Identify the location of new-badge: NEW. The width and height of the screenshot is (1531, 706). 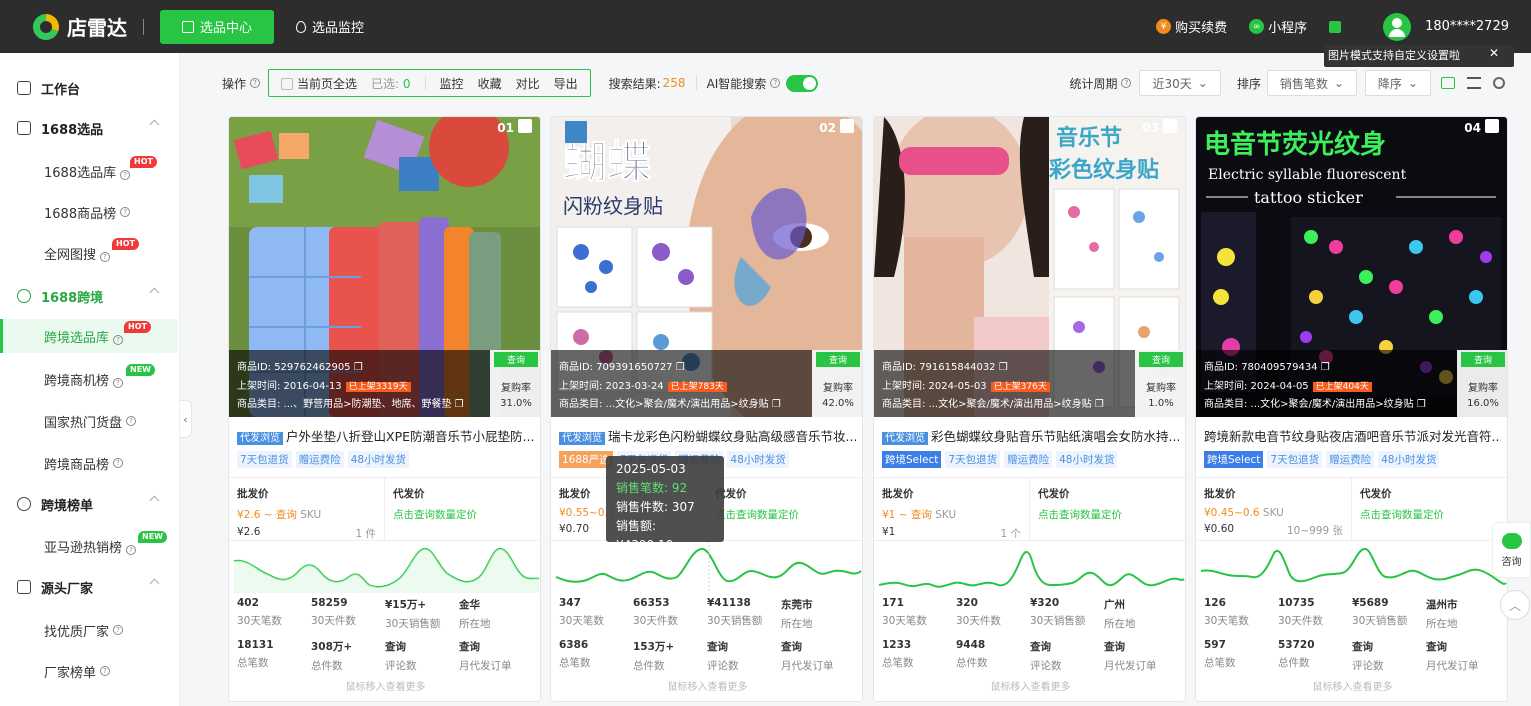
(140, 369).